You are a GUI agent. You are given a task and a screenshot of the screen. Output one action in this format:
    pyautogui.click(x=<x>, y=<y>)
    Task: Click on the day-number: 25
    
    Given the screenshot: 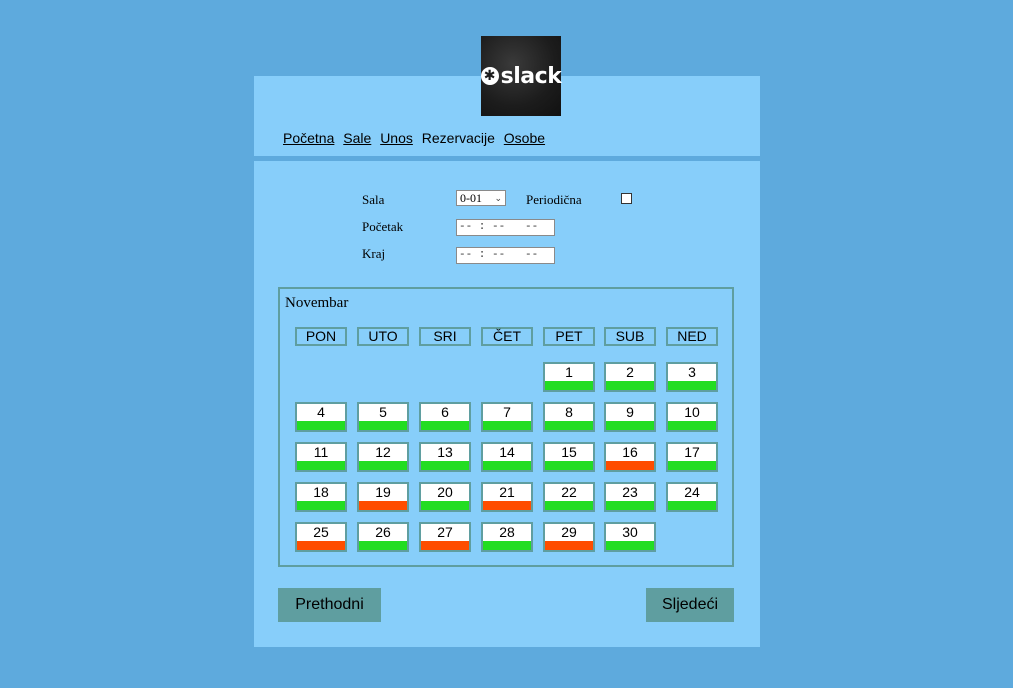 What is the action you would take?
    pyautogui.click(x=321, y=532)
    